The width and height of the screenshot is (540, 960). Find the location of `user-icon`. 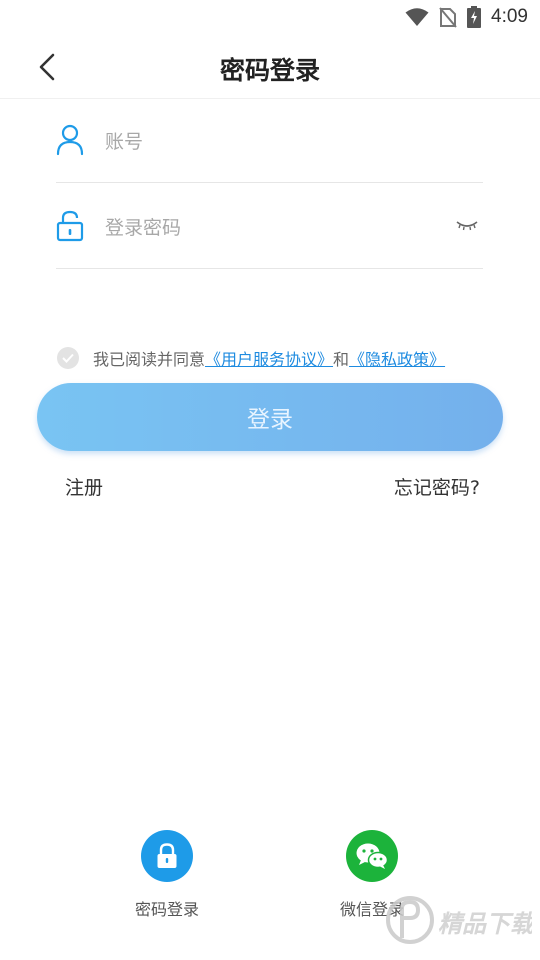

user-icon is located at coordinates (70, 140).